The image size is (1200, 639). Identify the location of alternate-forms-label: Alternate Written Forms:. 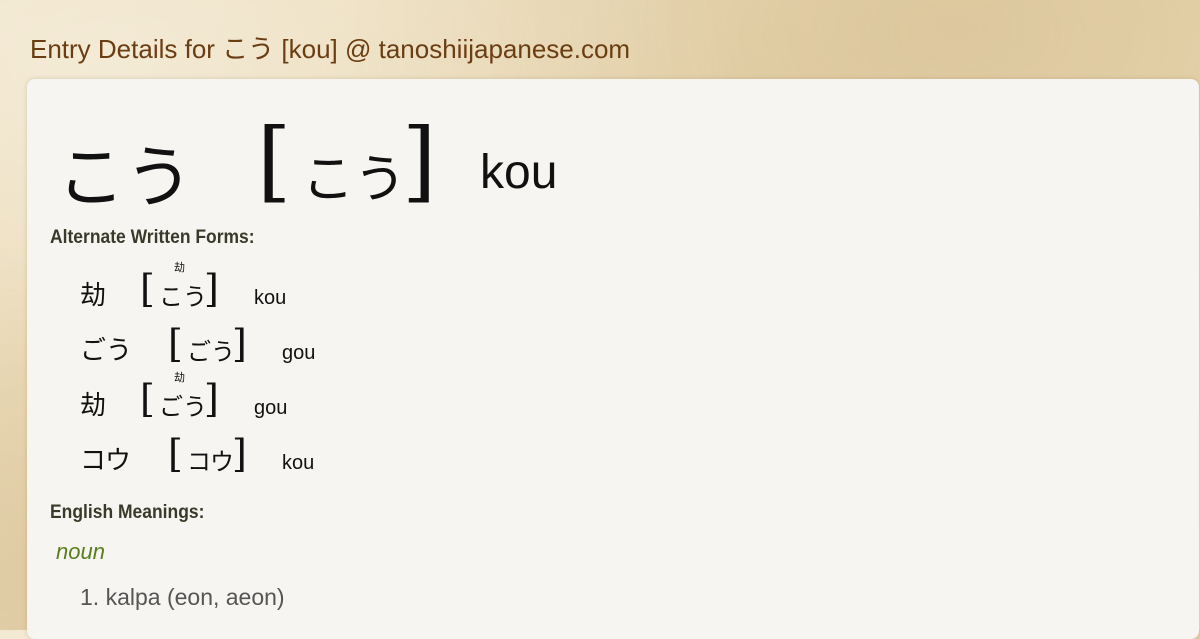
(152, 237).